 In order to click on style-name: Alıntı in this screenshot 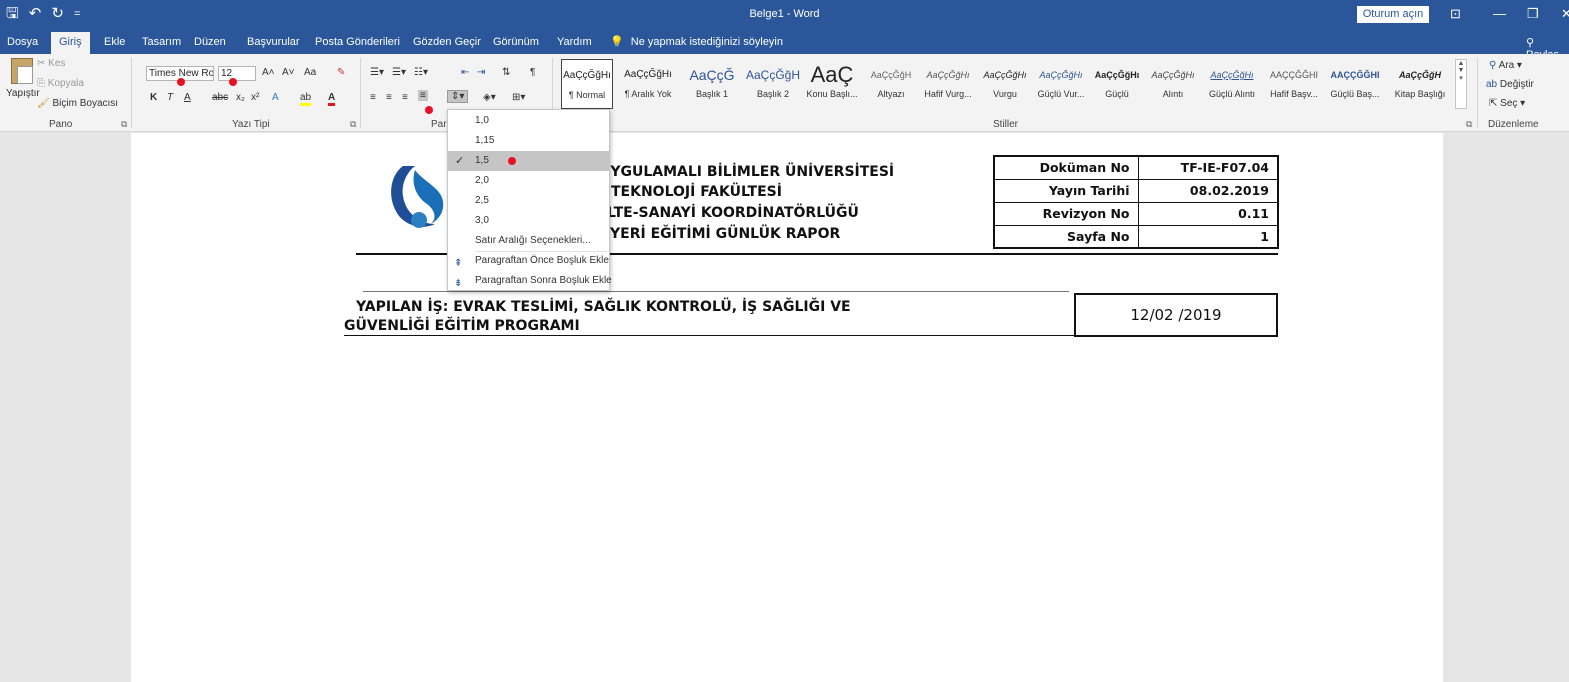, I will do `click(1173, 94)`.